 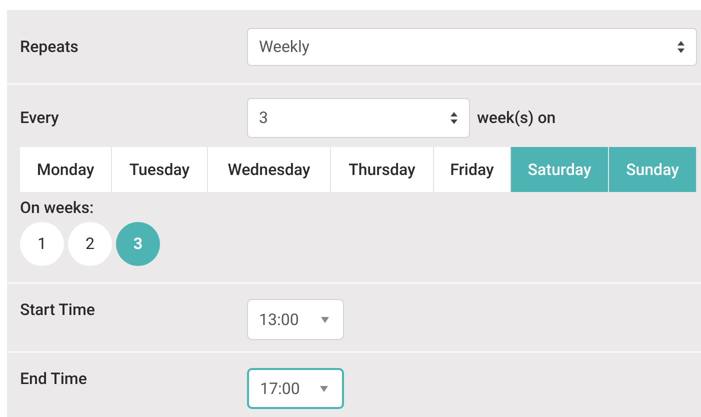 I want to click on time-select: 17:00, so click(x=295, y=388).